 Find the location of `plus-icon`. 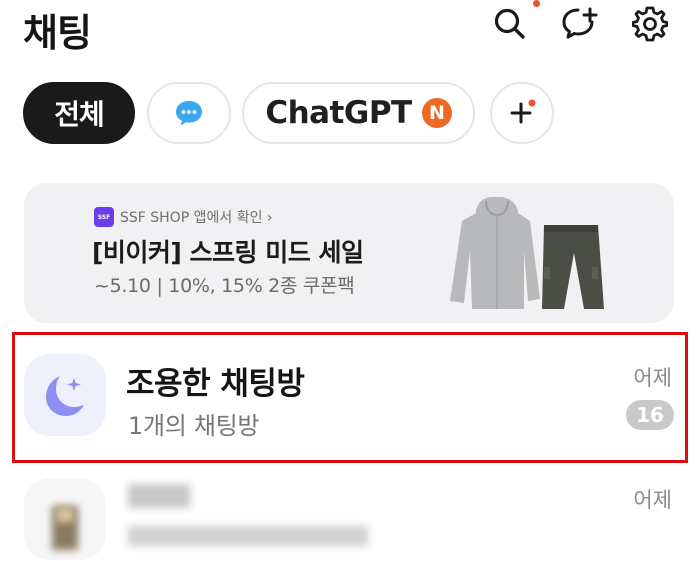

plus-icon is located at coordinates (523, 111).